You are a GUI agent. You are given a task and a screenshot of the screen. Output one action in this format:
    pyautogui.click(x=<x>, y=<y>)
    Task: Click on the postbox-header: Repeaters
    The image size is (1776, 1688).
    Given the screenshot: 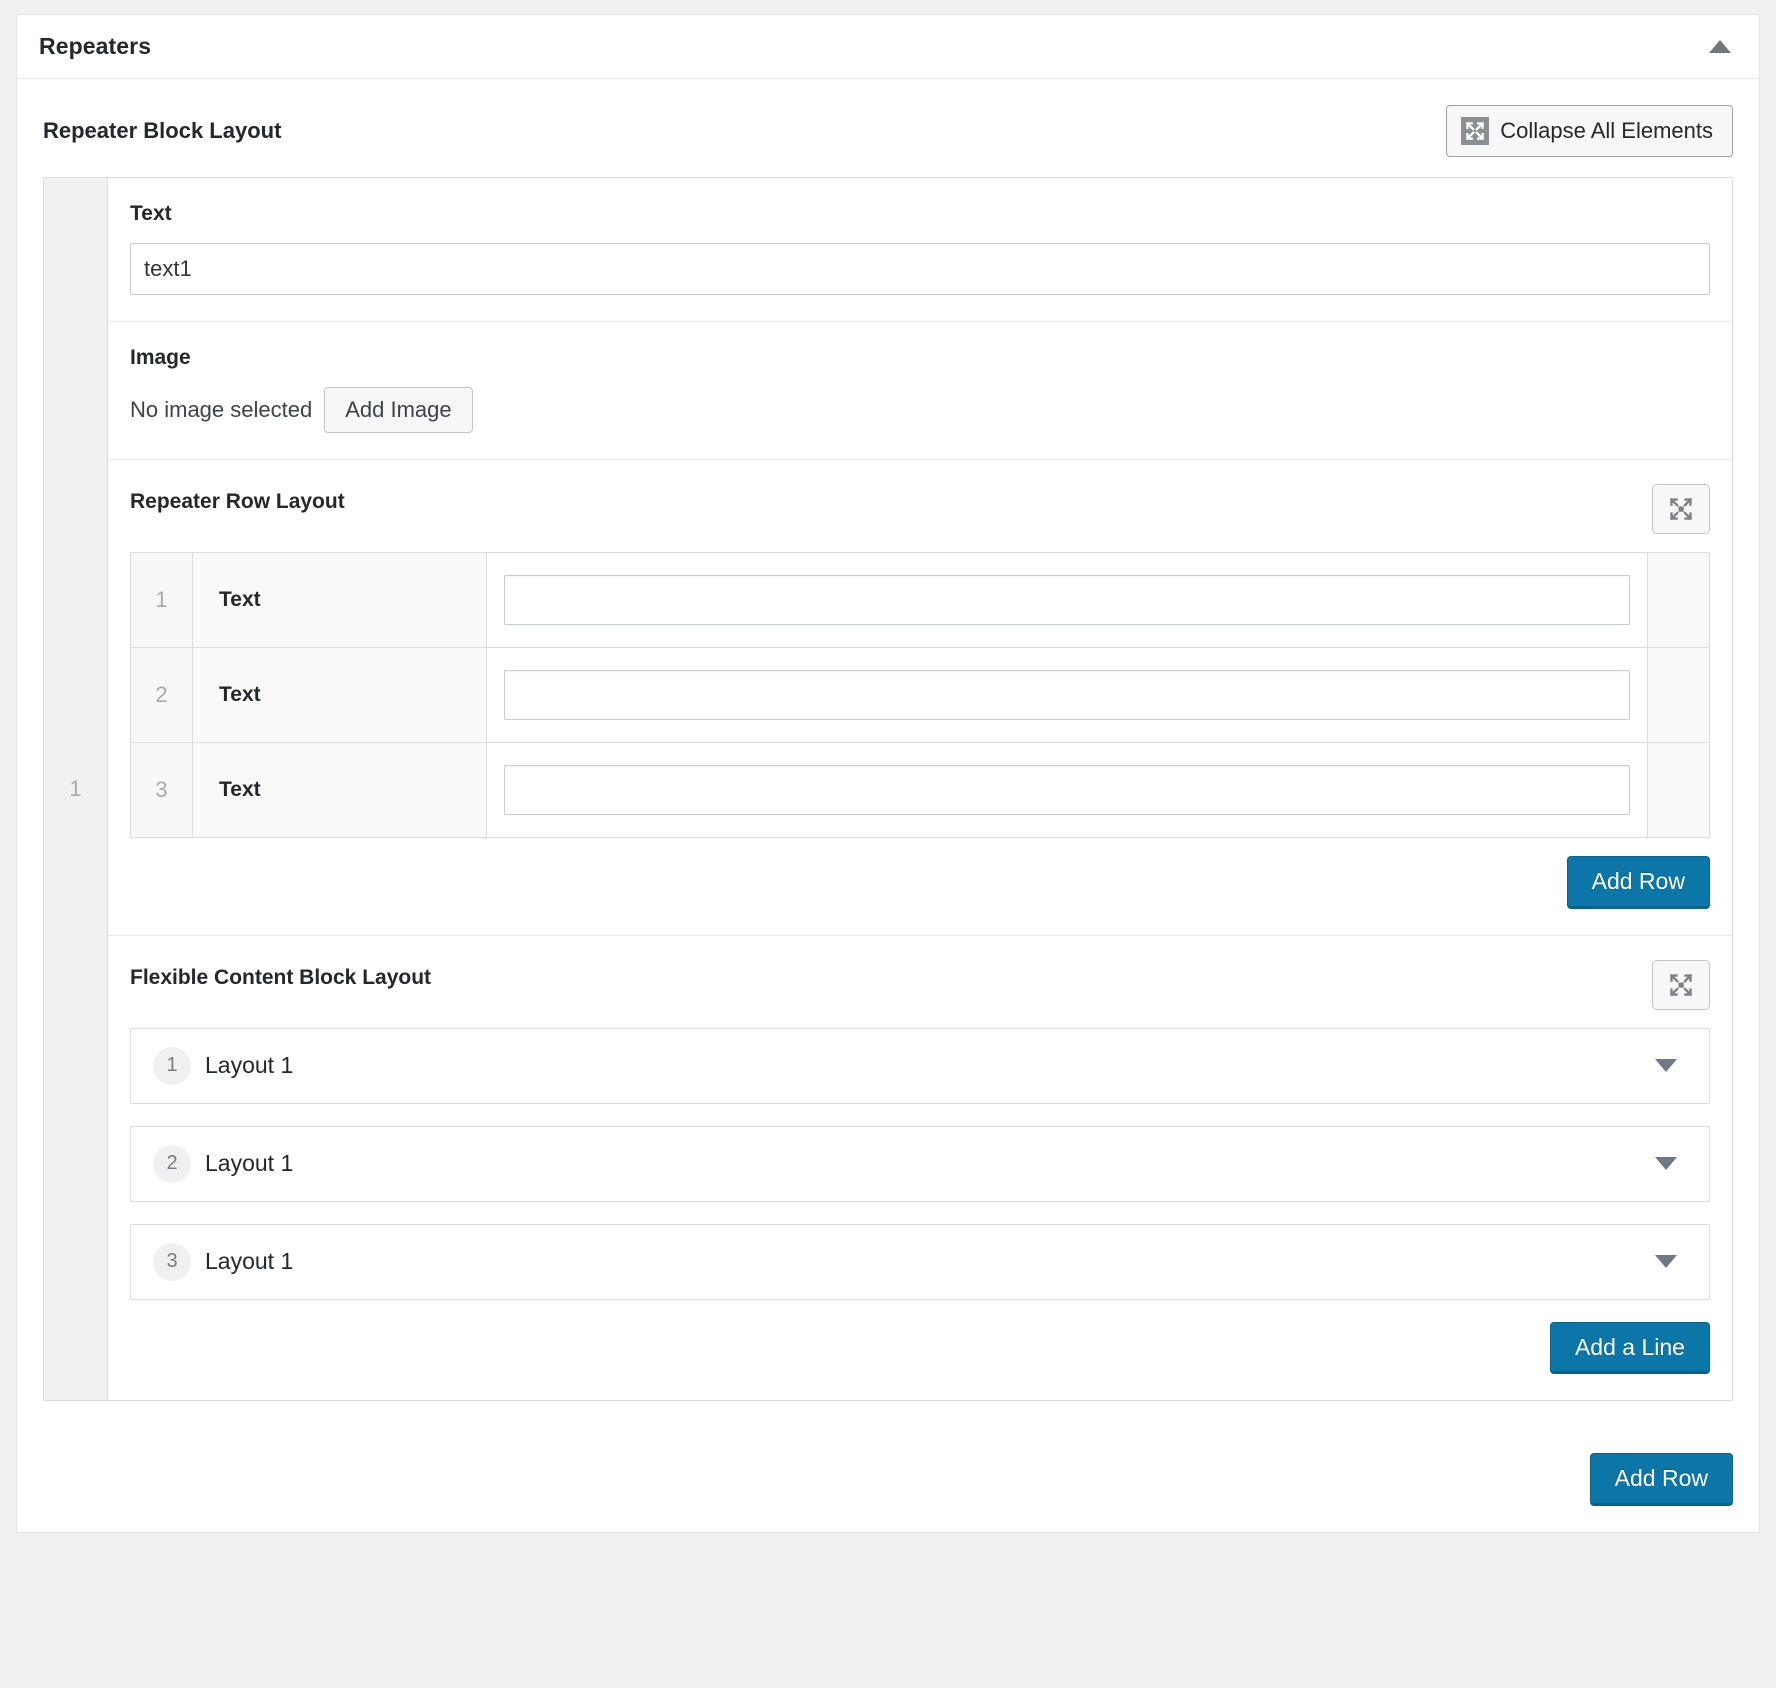 What is the action you would take?
    pyautogui.click(x=888, y=47)
    